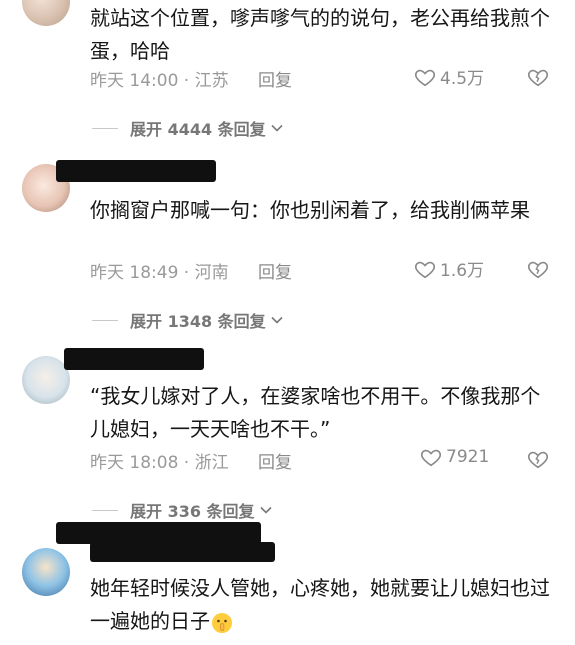 This screenshot has width=575, height=645. I want to click on like-count: 7921, so click(468, 457).